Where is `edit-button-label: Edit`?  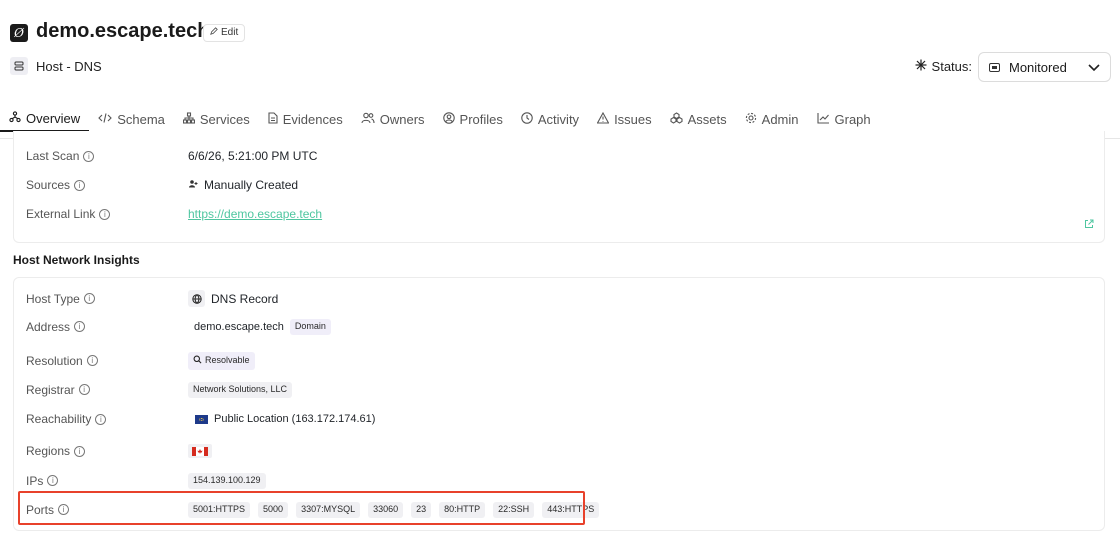 edit-button-label: Edit is located at coordinates (230, 32).